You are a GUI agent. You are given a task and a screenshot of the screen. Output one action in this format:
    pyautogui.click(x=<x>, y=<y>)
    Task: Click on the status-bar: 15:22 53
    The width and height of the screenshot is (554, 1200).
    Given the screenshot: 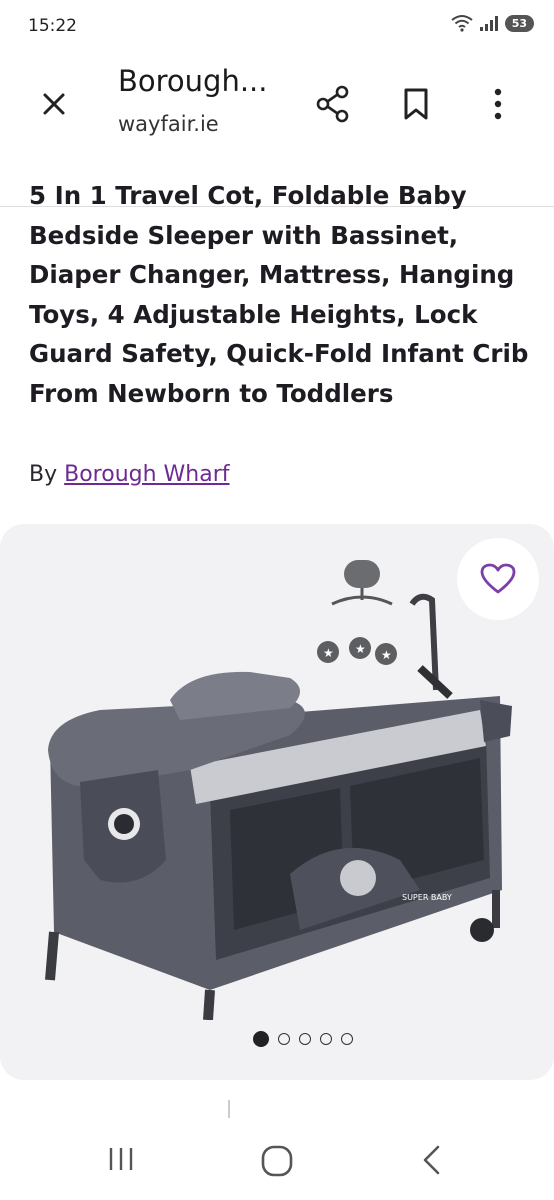 What is the action you would take?
    pyautogui.click(x=277, y=28)
    